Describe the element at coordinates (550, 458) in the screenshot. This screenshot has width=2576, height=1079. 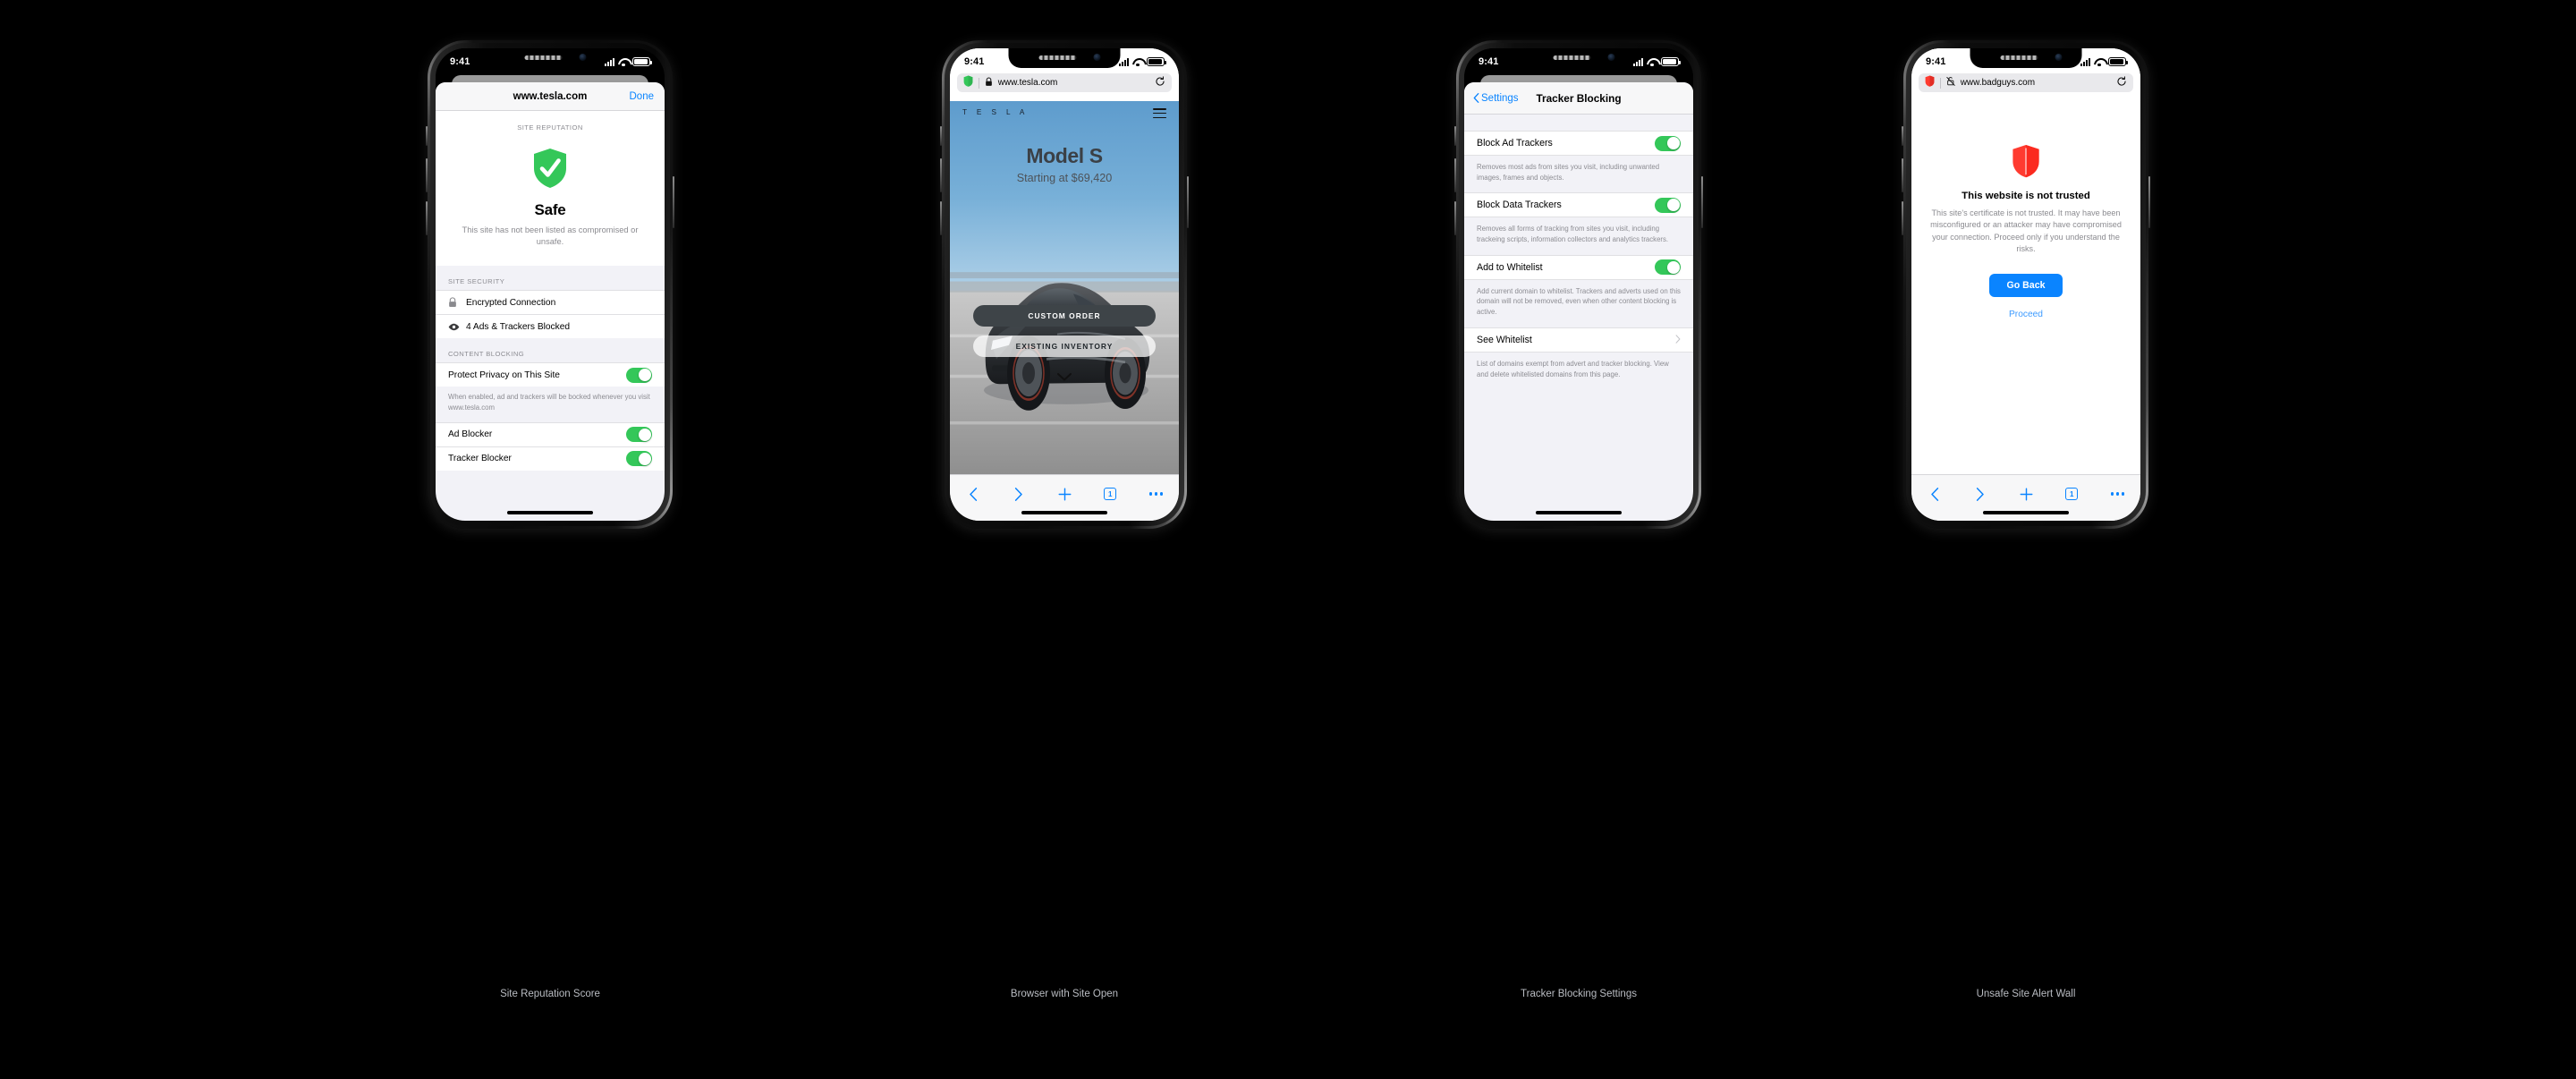
I see `row-tracker-blocker: Tracker Blocker` at that location.